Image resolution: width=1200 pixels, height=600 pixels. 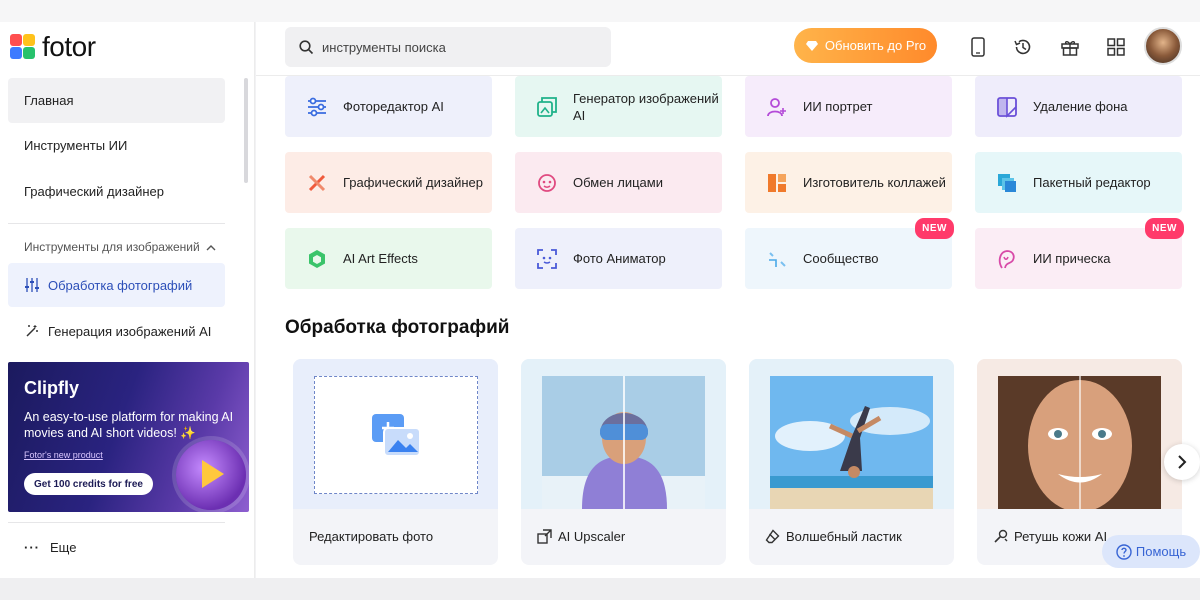 What do you see at coordinates (844, 536) in the screenshot?
I see `photo-card-label-text: Волшебный ластик` at bounding box center [844, 536].